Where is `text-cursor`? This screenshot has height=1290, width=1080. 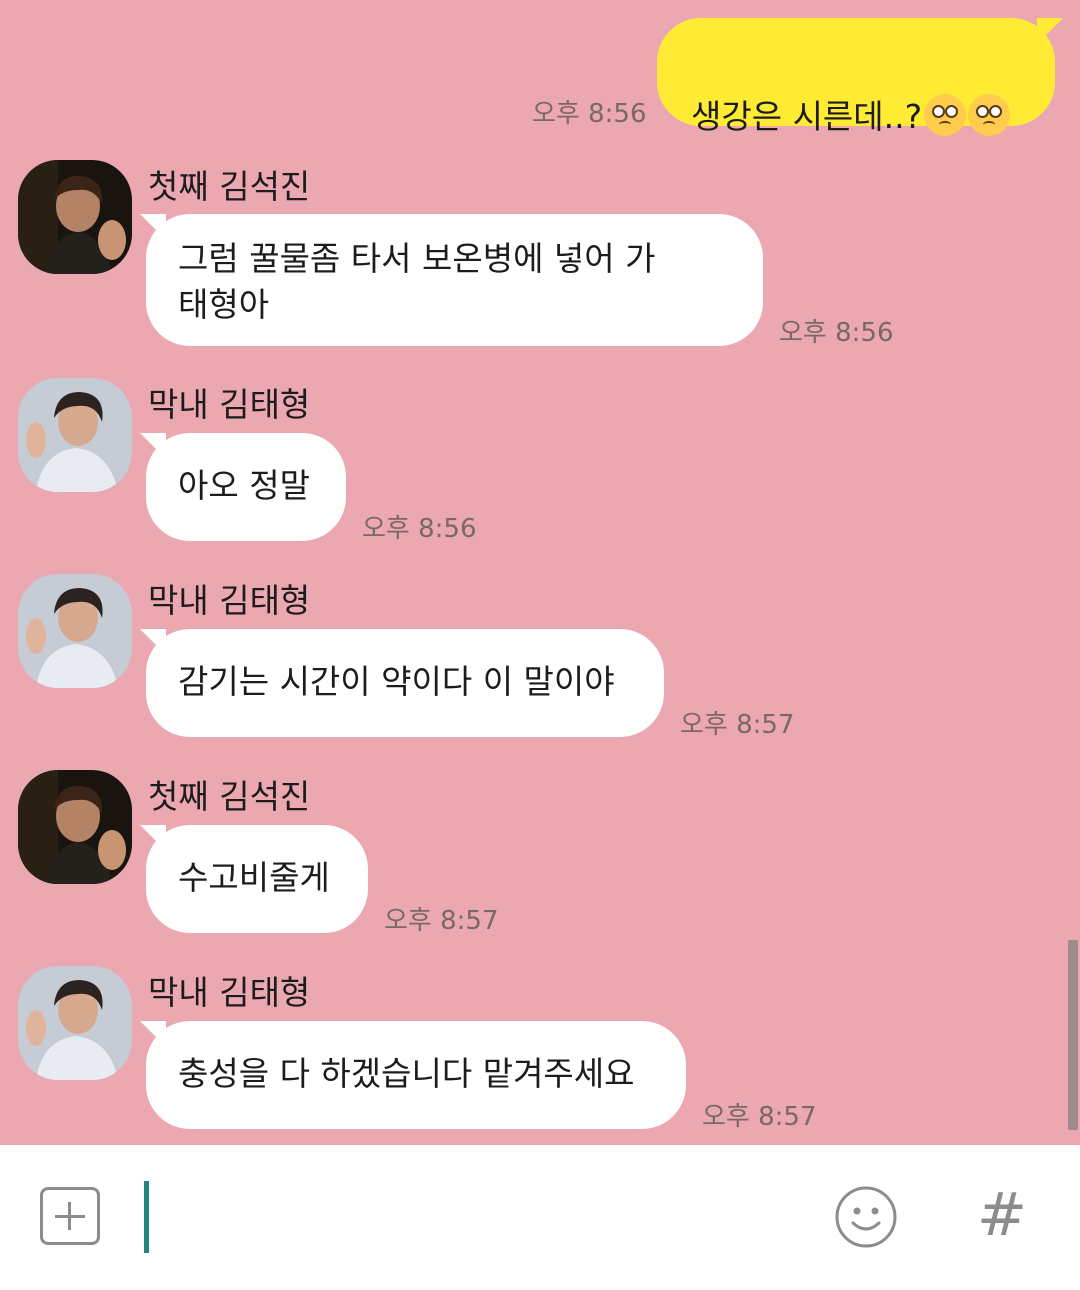
text-cursor is located at coordinates (146, 1217).